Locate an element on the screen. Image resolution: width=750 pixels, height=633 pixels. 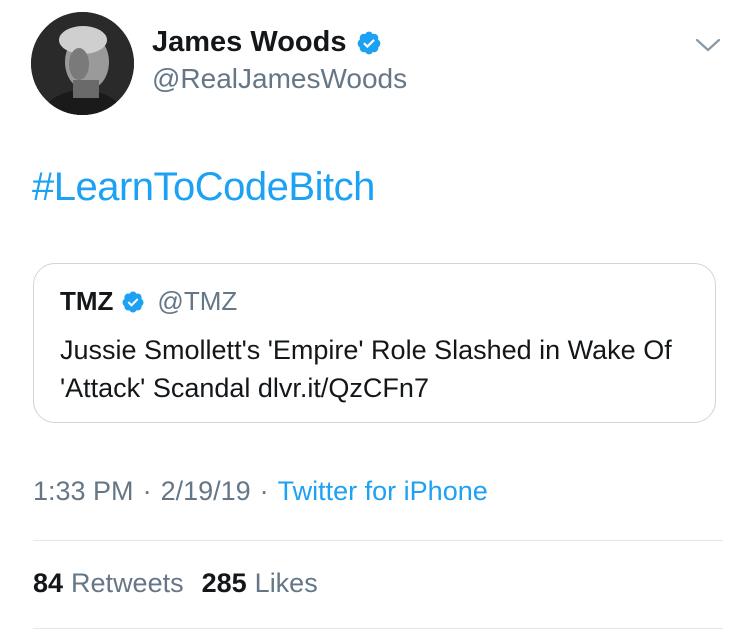
avatar-photo is located at coordinates (82, 63).